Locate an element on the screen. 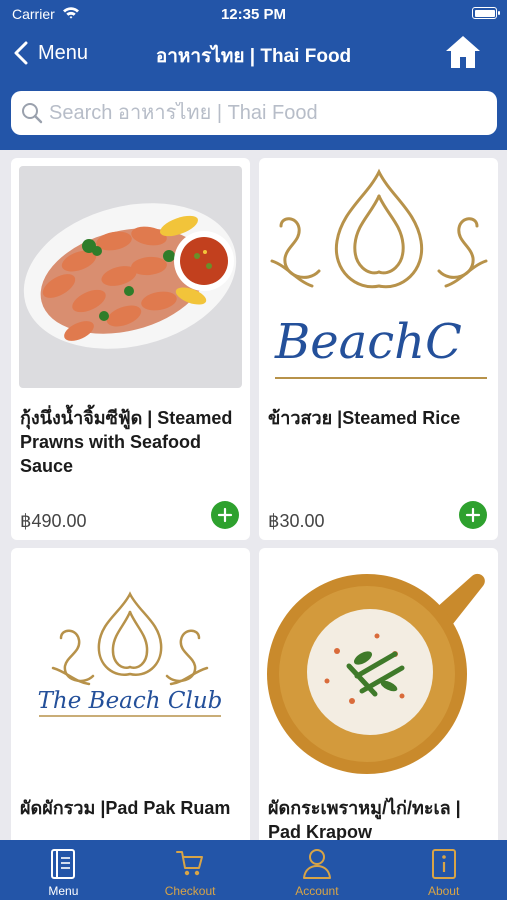 This screenshot has height=900, width=507. search-input is located at coordinates (264, 113).